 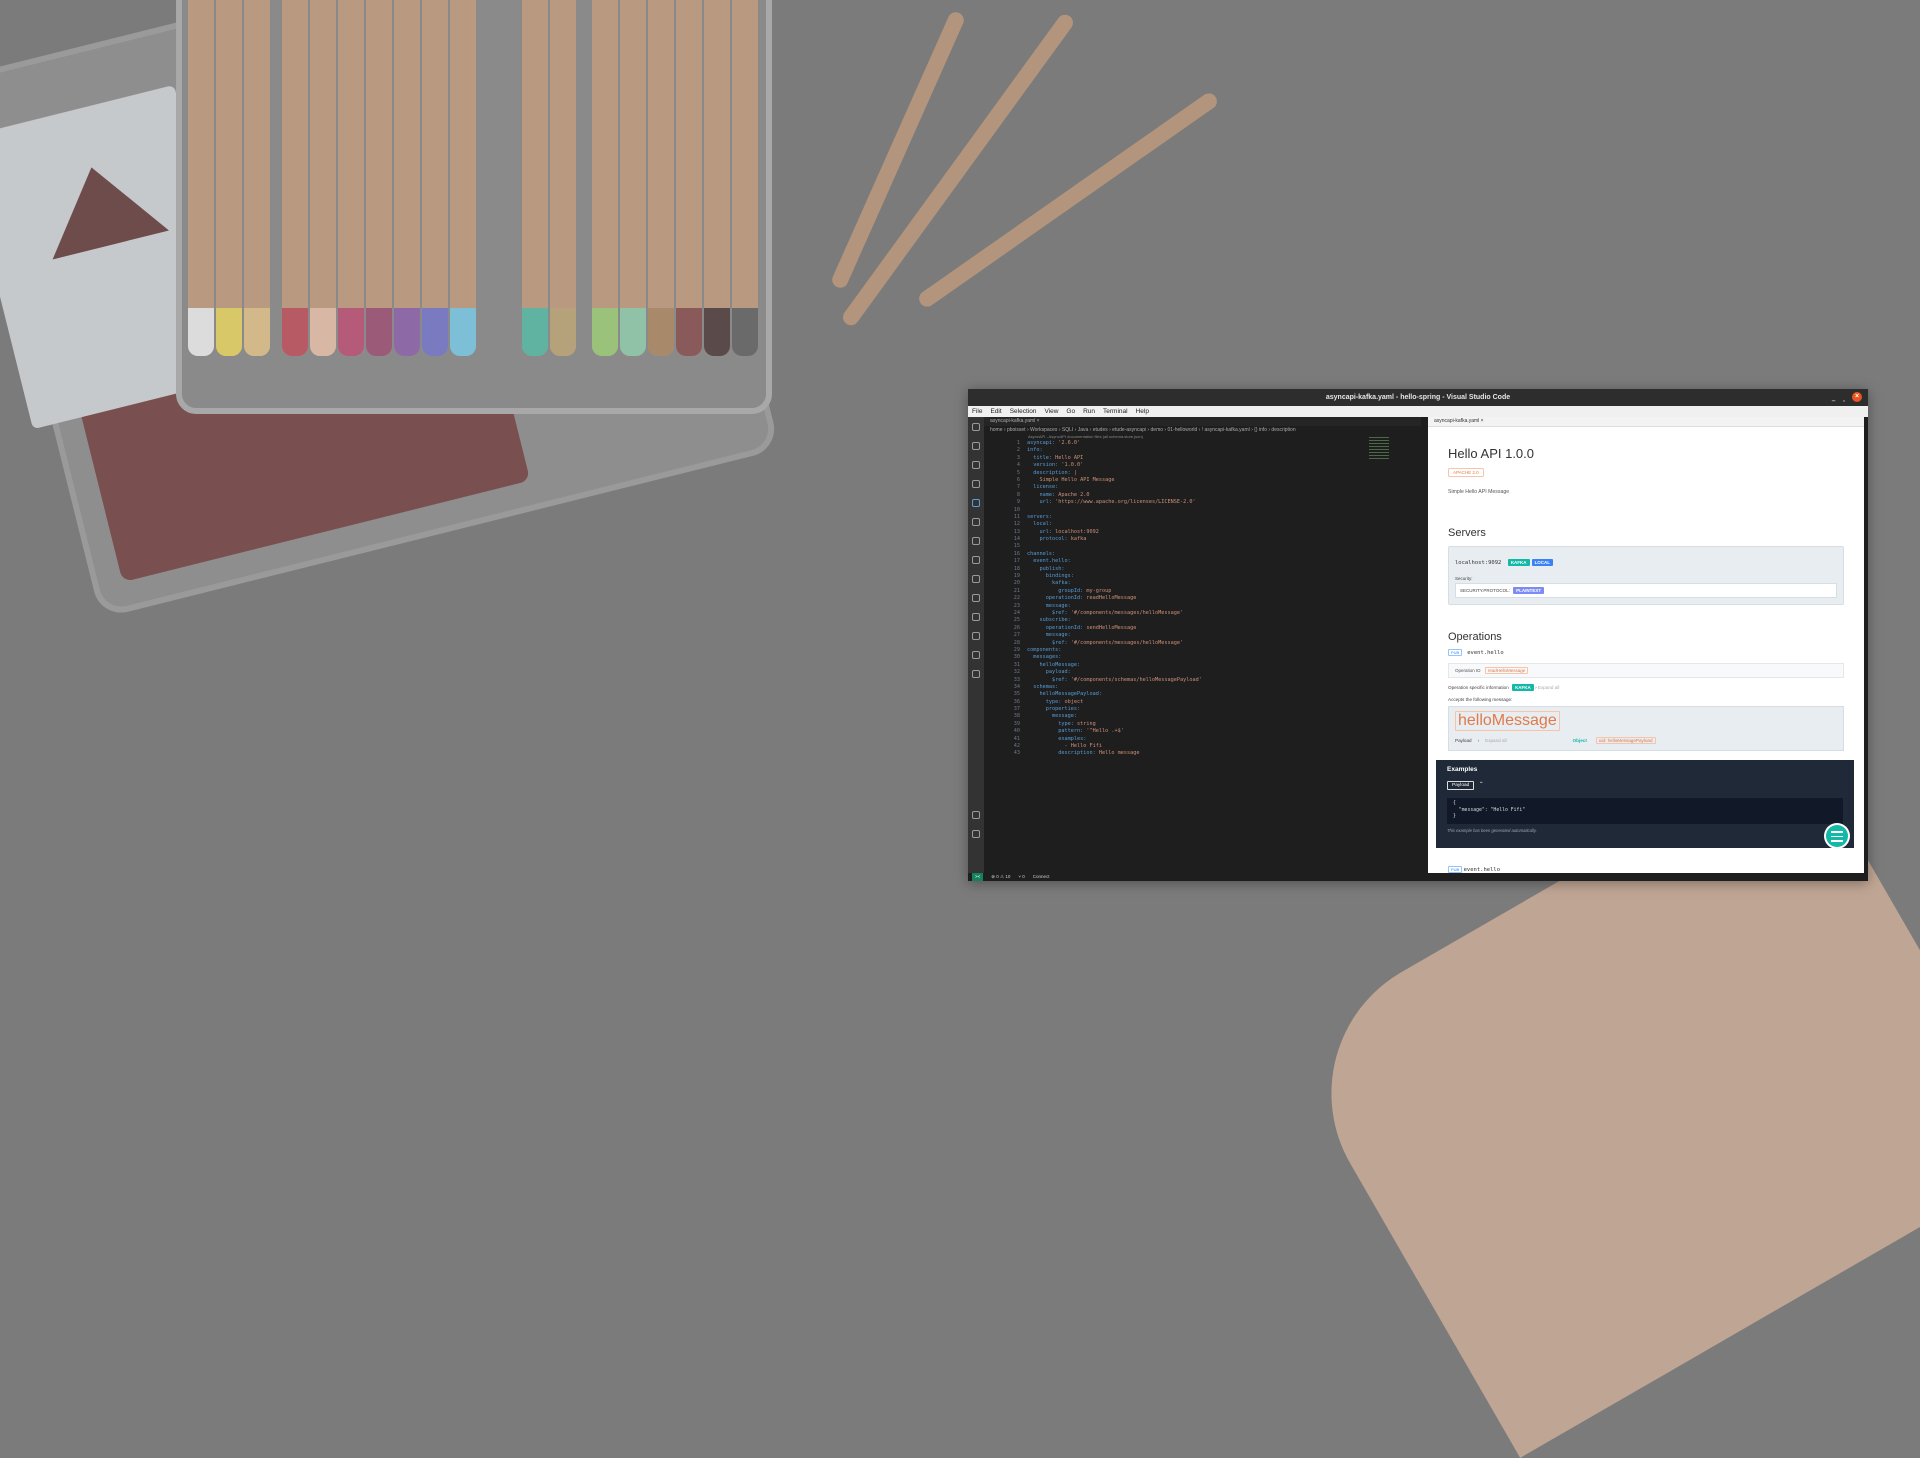 I want to click on remote-explorer-icon, so click(x=976, y=522).